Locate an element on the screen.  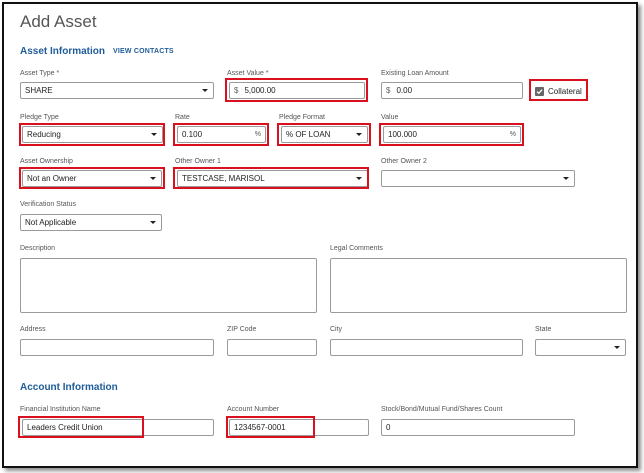
rate-label: Rate is located at coordinates (182, 117).